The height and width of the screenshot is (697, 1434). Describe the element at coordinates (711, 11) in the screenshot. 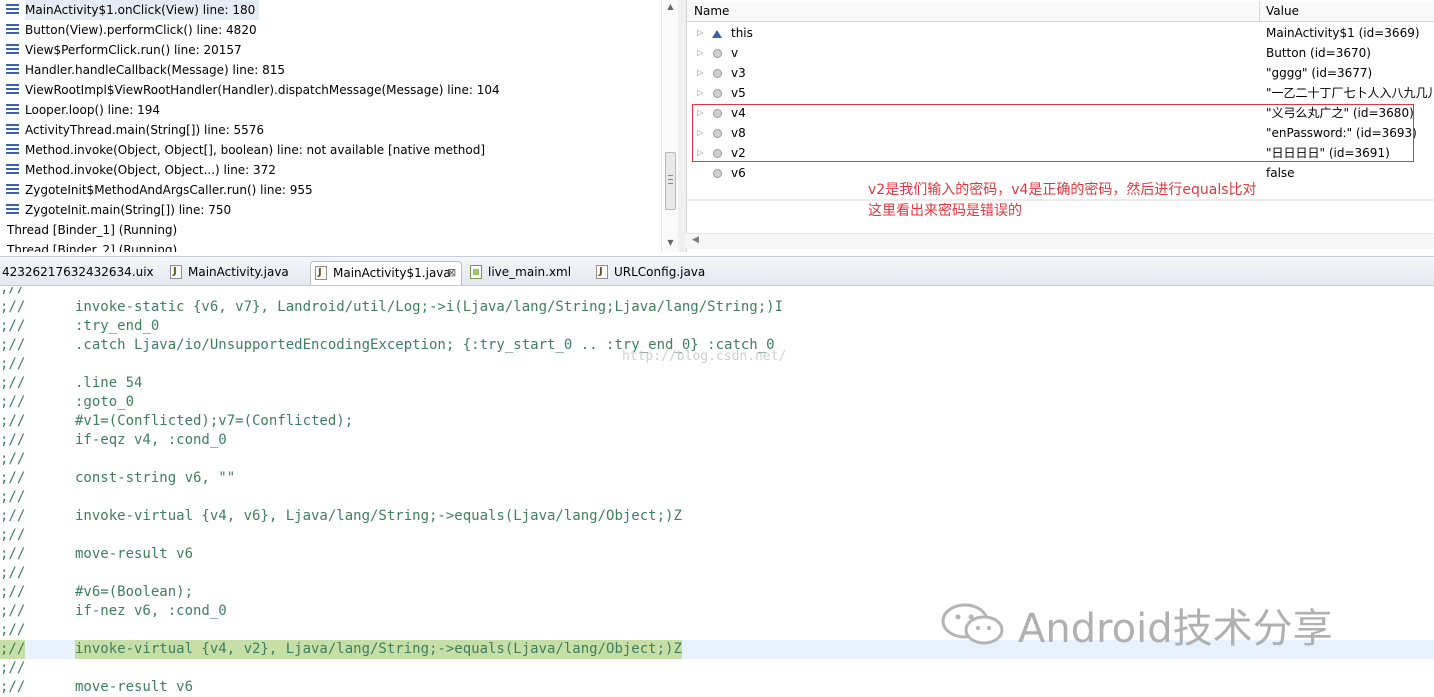

I see `column-header-name: Name` at that location.